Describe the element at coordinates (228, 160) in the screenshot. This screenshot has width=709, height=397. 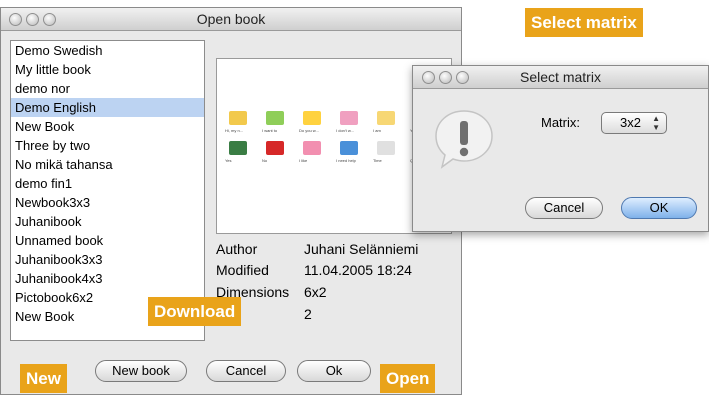
I see `preview-cell-label: Yes` at that location.